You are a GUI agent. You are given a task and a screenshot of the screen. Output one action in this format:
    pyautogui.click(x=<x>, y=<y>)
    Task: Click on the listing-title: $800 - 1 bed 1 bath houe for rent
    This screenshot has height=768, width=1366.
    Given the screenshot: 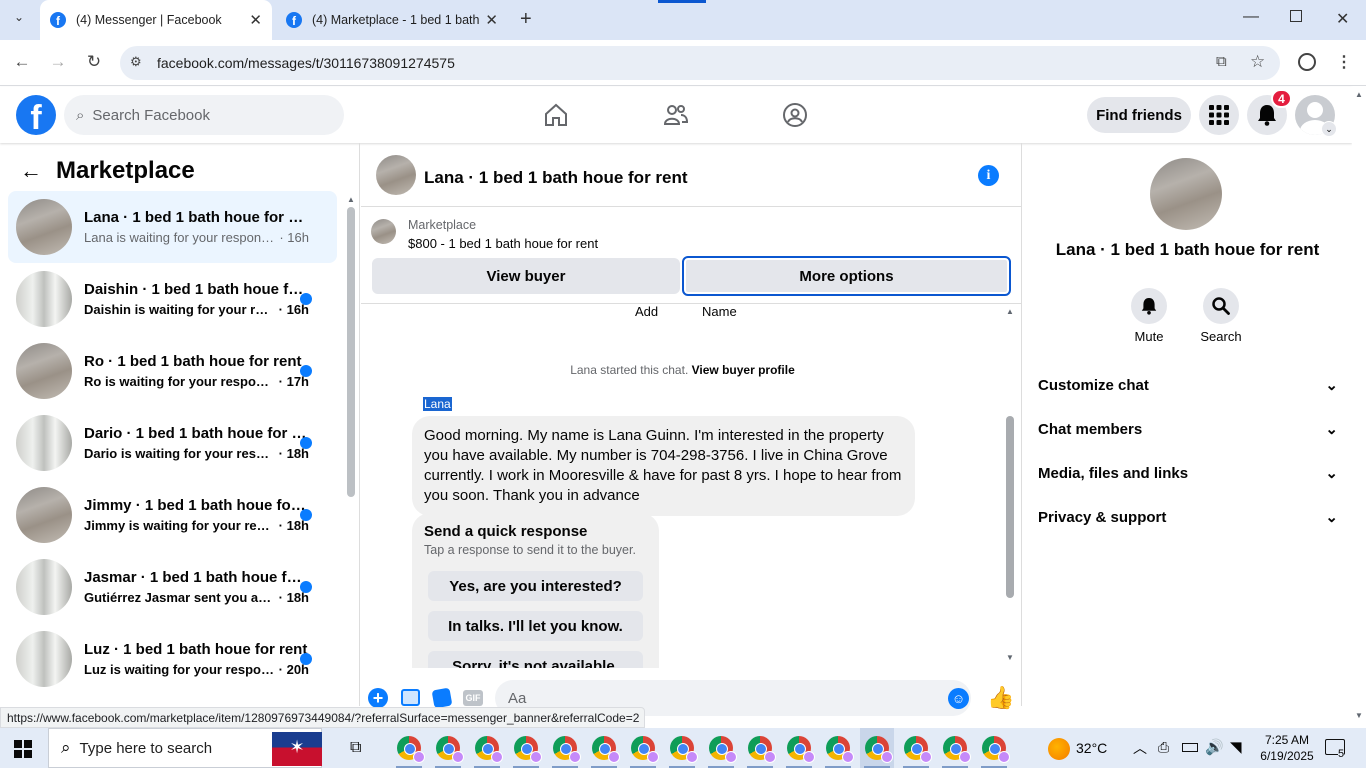 What is the action you would take?
    pyautogui.click(x=503, y=243)
    